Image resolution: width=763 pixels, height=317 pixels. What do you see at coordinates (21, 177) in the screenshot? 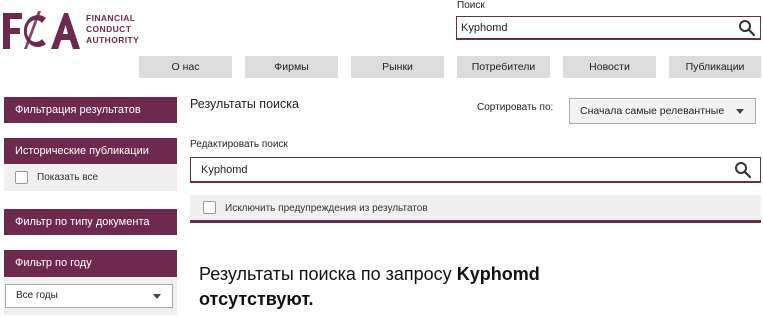
I see `show-all-checkbox` at bounding box center [21, 177].